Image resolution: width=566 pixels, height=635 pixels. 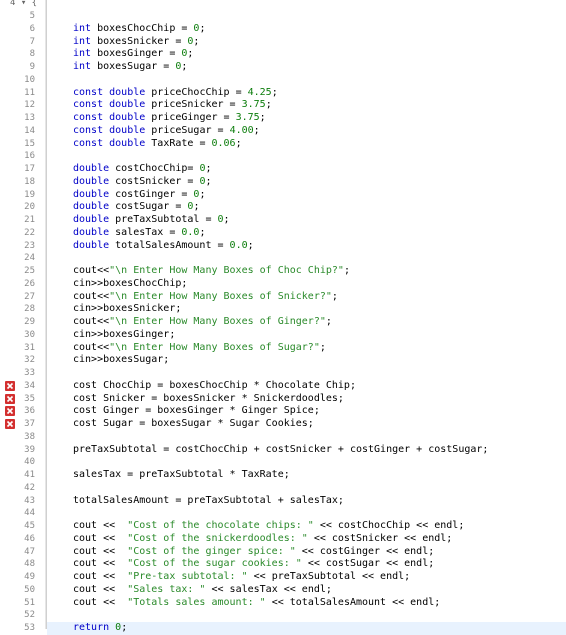 What do you see at coordinates (29, 232) in the screenshot?
I see `line-number: 22` at bounding box center [29, 232].